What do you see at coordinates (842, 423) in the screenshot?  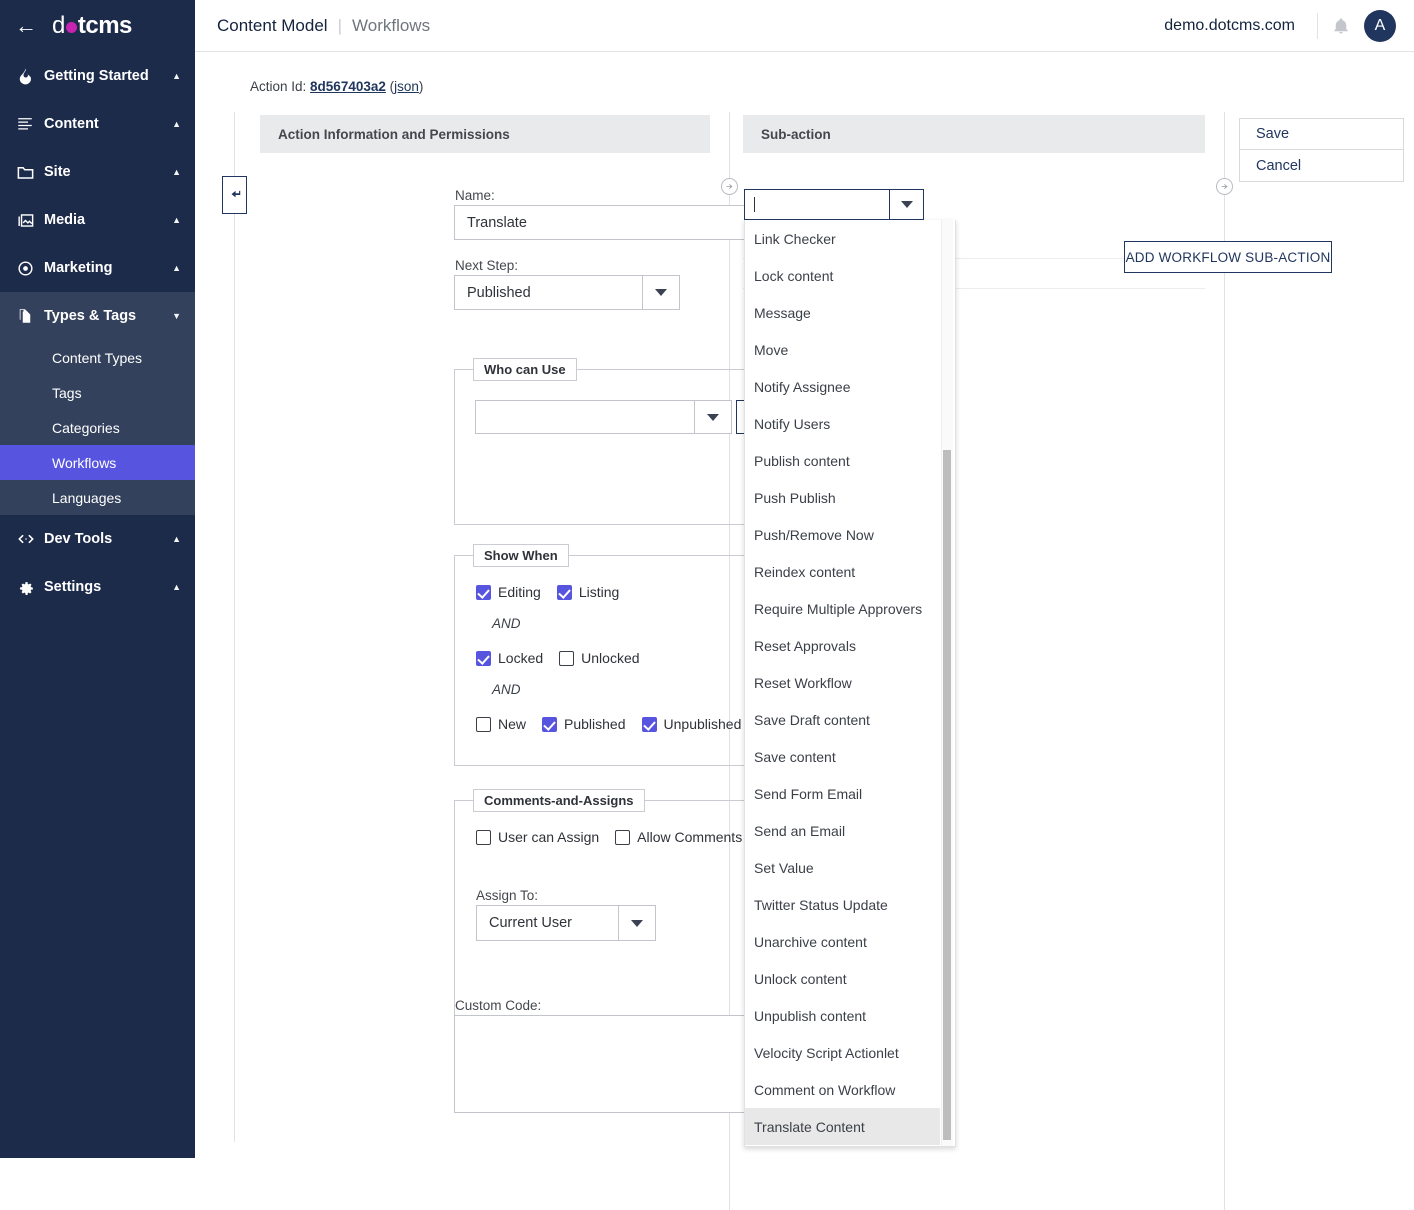 I see `dropdown-item: Notify Users` at bounding box center [842, 423].